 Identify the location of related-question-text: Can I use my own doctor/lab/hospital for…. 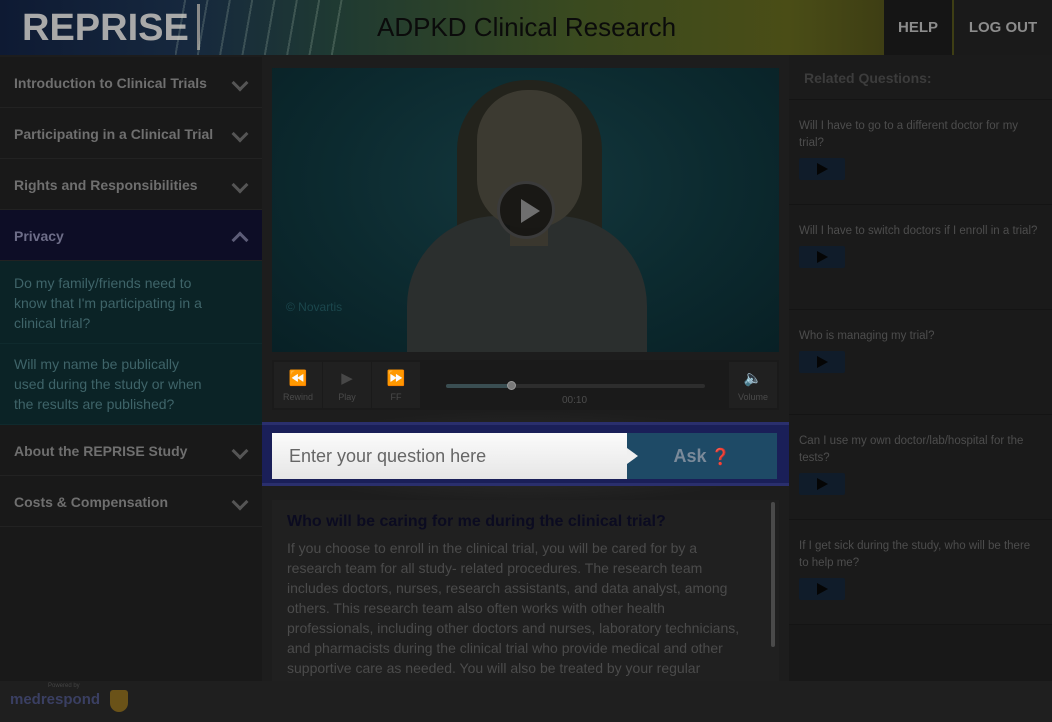
(920, 450).